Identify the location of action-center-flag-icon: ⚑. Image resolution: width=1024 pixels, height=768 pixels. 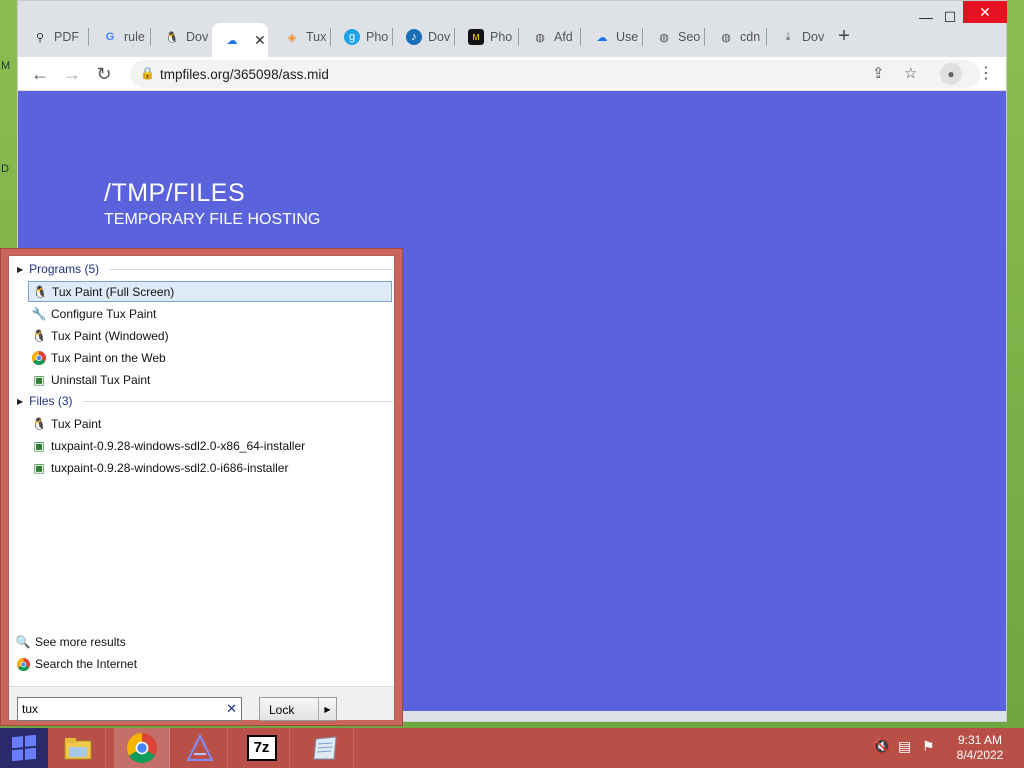
(928, 746).